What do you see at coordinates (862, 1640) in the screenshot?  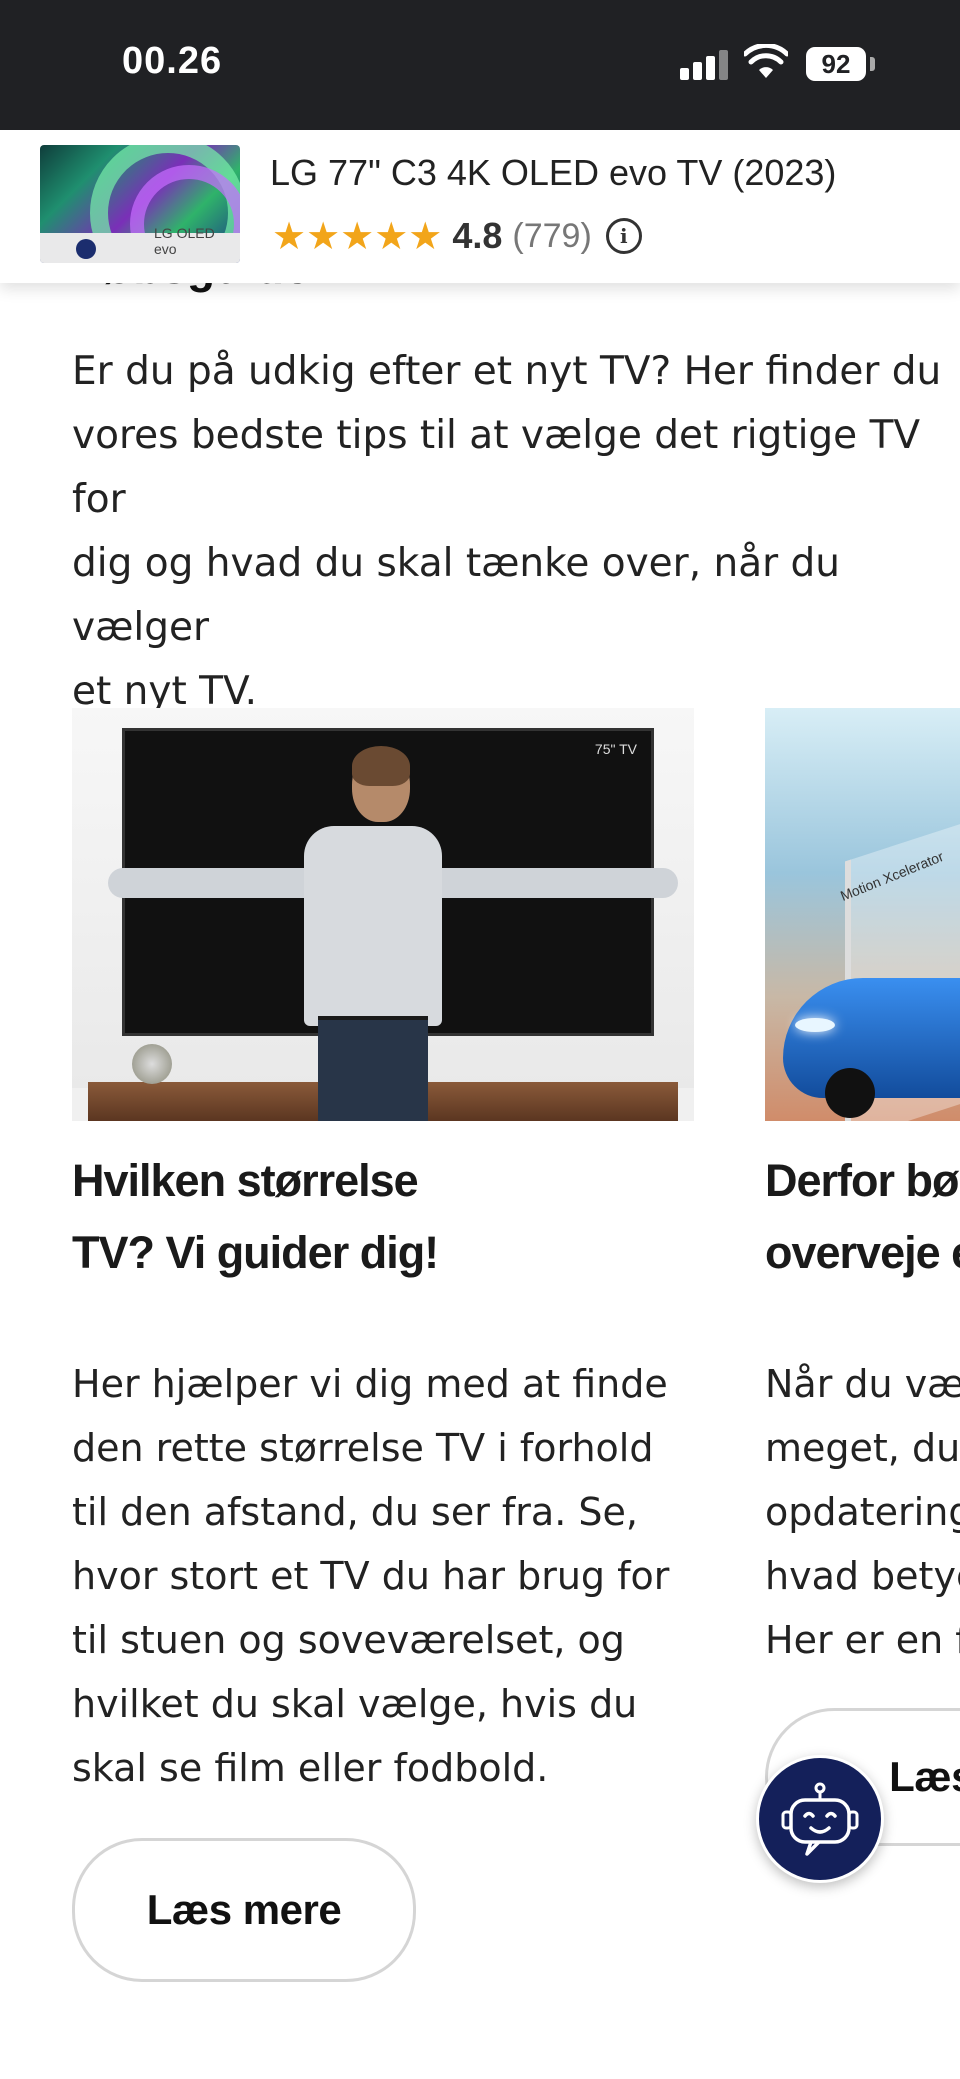 I see `card-body-line: Her er en f` at bounding box center [862, 1640].